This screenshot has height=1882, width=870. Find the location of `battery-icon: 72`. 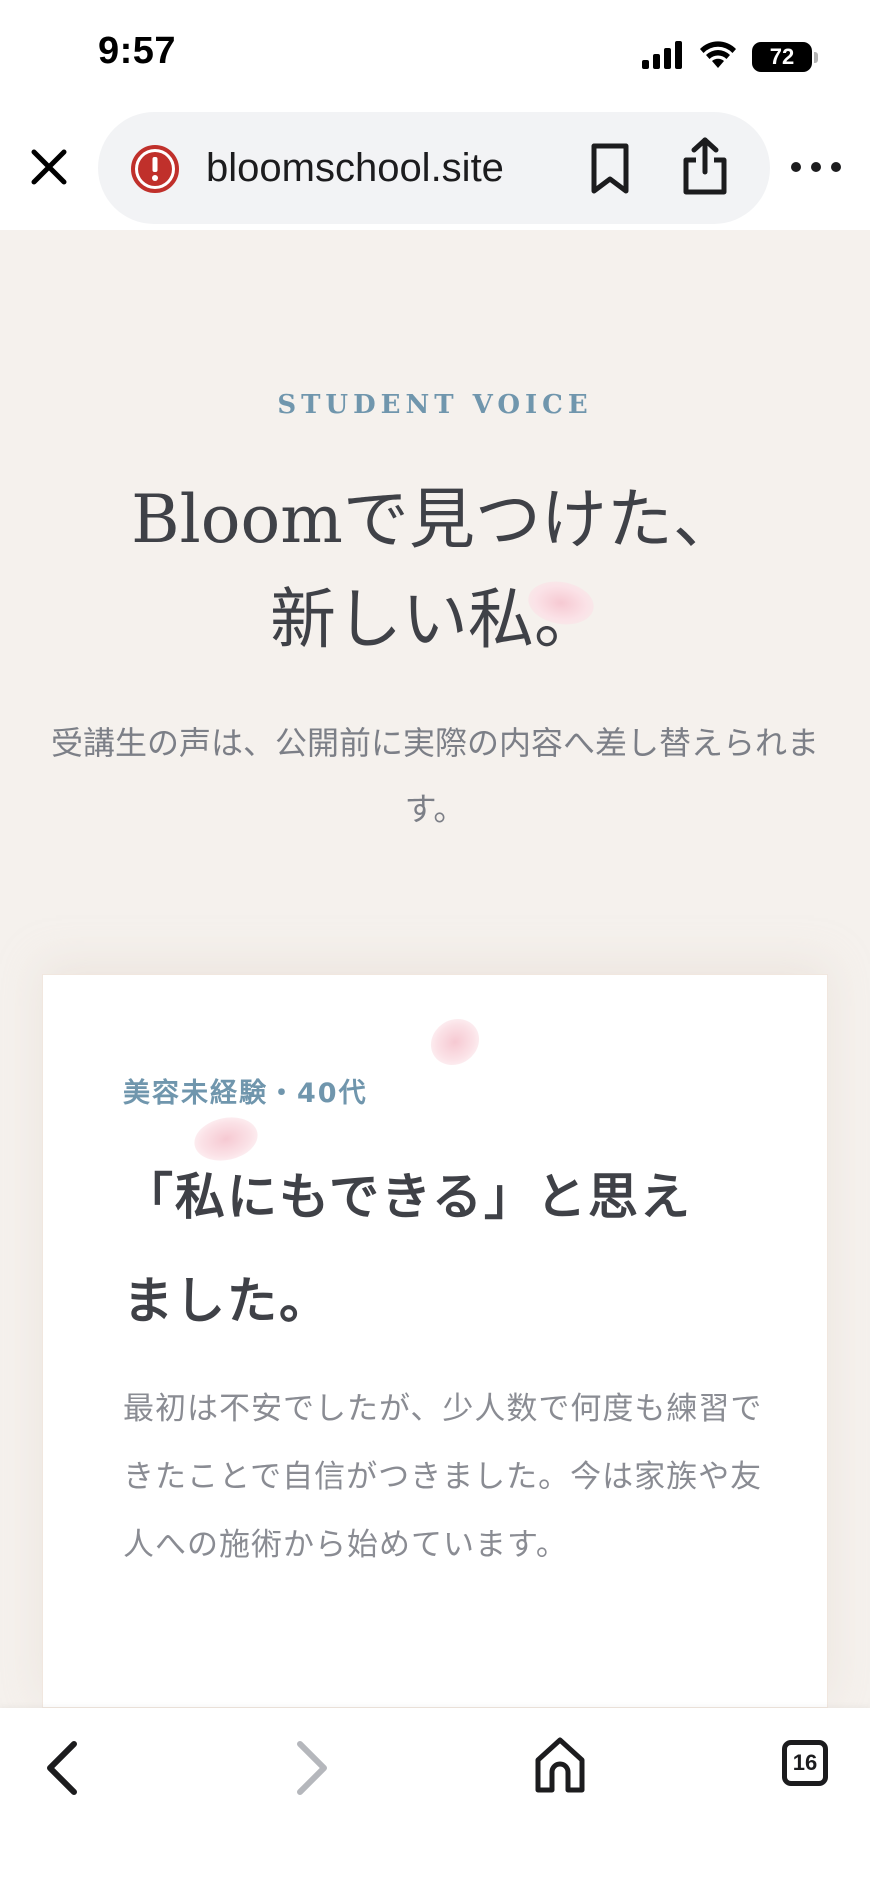

battery-icon: 72 is located at coordinates (785, 57).